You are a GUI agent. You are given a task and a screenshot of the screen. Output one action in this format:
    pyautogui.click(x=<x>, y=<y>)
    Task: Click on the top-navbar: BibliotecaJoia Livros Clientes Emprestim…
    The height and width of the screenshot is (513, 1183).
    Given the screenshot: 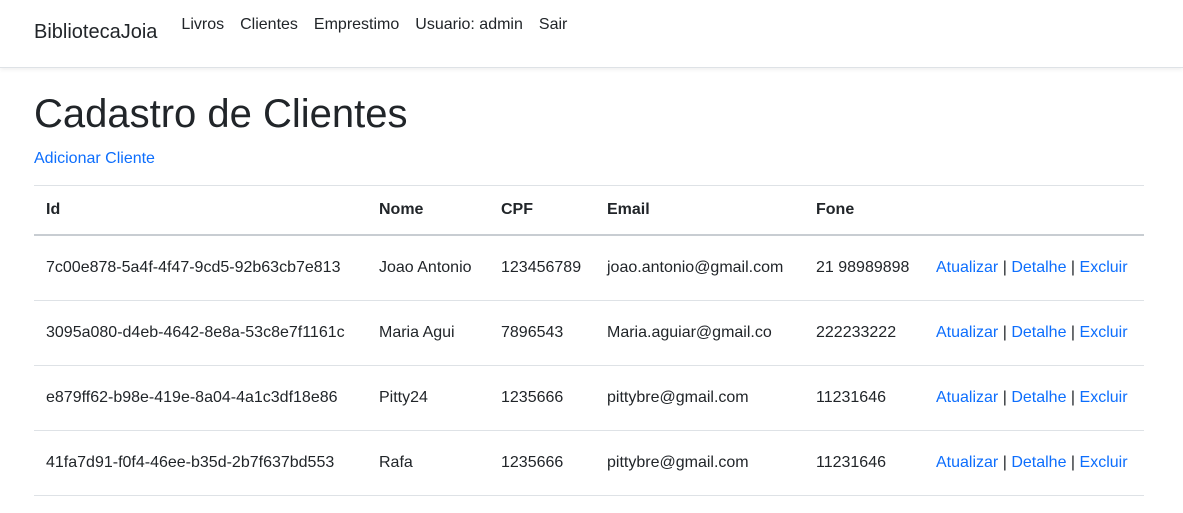 What is the action you would take?
    pyautogui.click(x=591, y=34)
    